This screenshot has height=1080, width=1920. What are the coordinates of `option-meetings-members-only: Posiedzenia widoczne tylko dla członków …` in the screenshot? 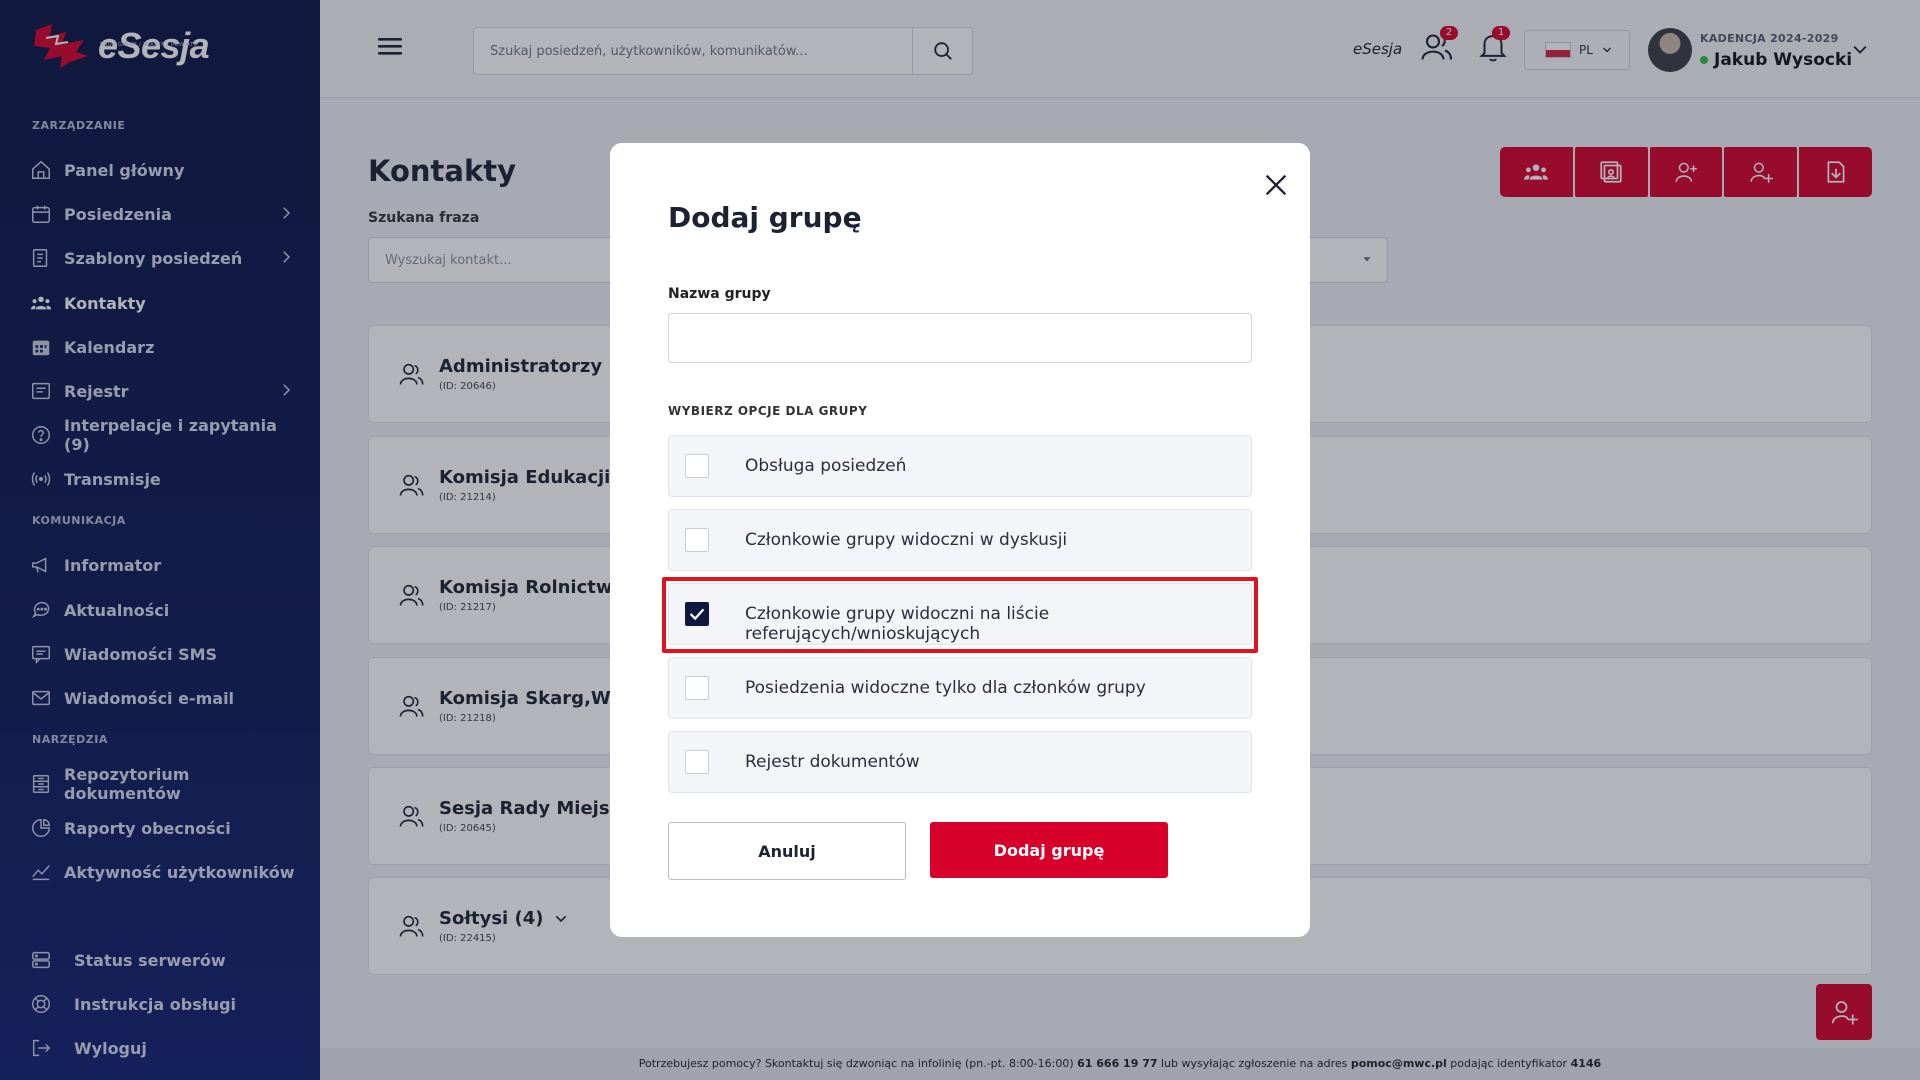 It's located at (960, 688).